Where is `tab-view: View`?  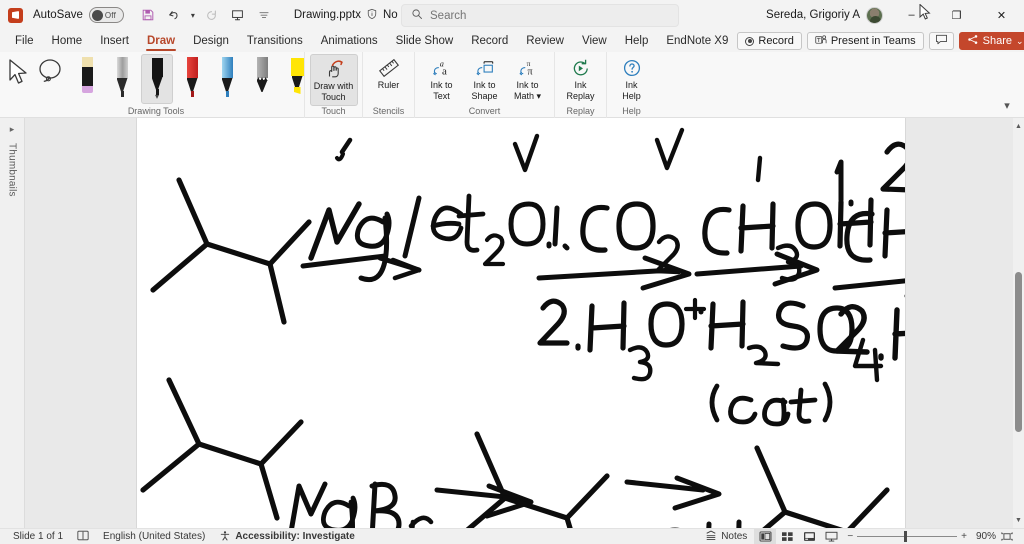
tab-view: View is located at coordinates (594, 41).